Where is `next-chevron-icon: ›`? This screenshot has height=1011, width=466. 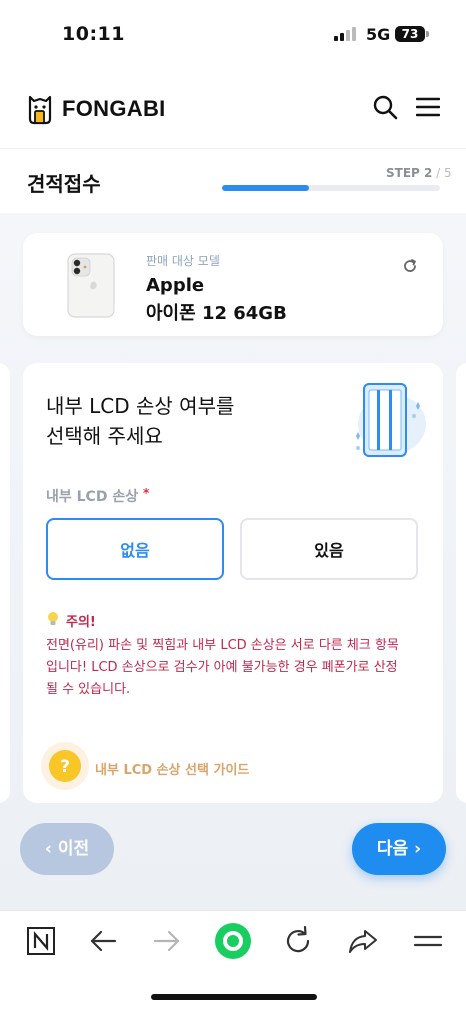 next-chevron-icon: › is located at coordinates (415, 849).